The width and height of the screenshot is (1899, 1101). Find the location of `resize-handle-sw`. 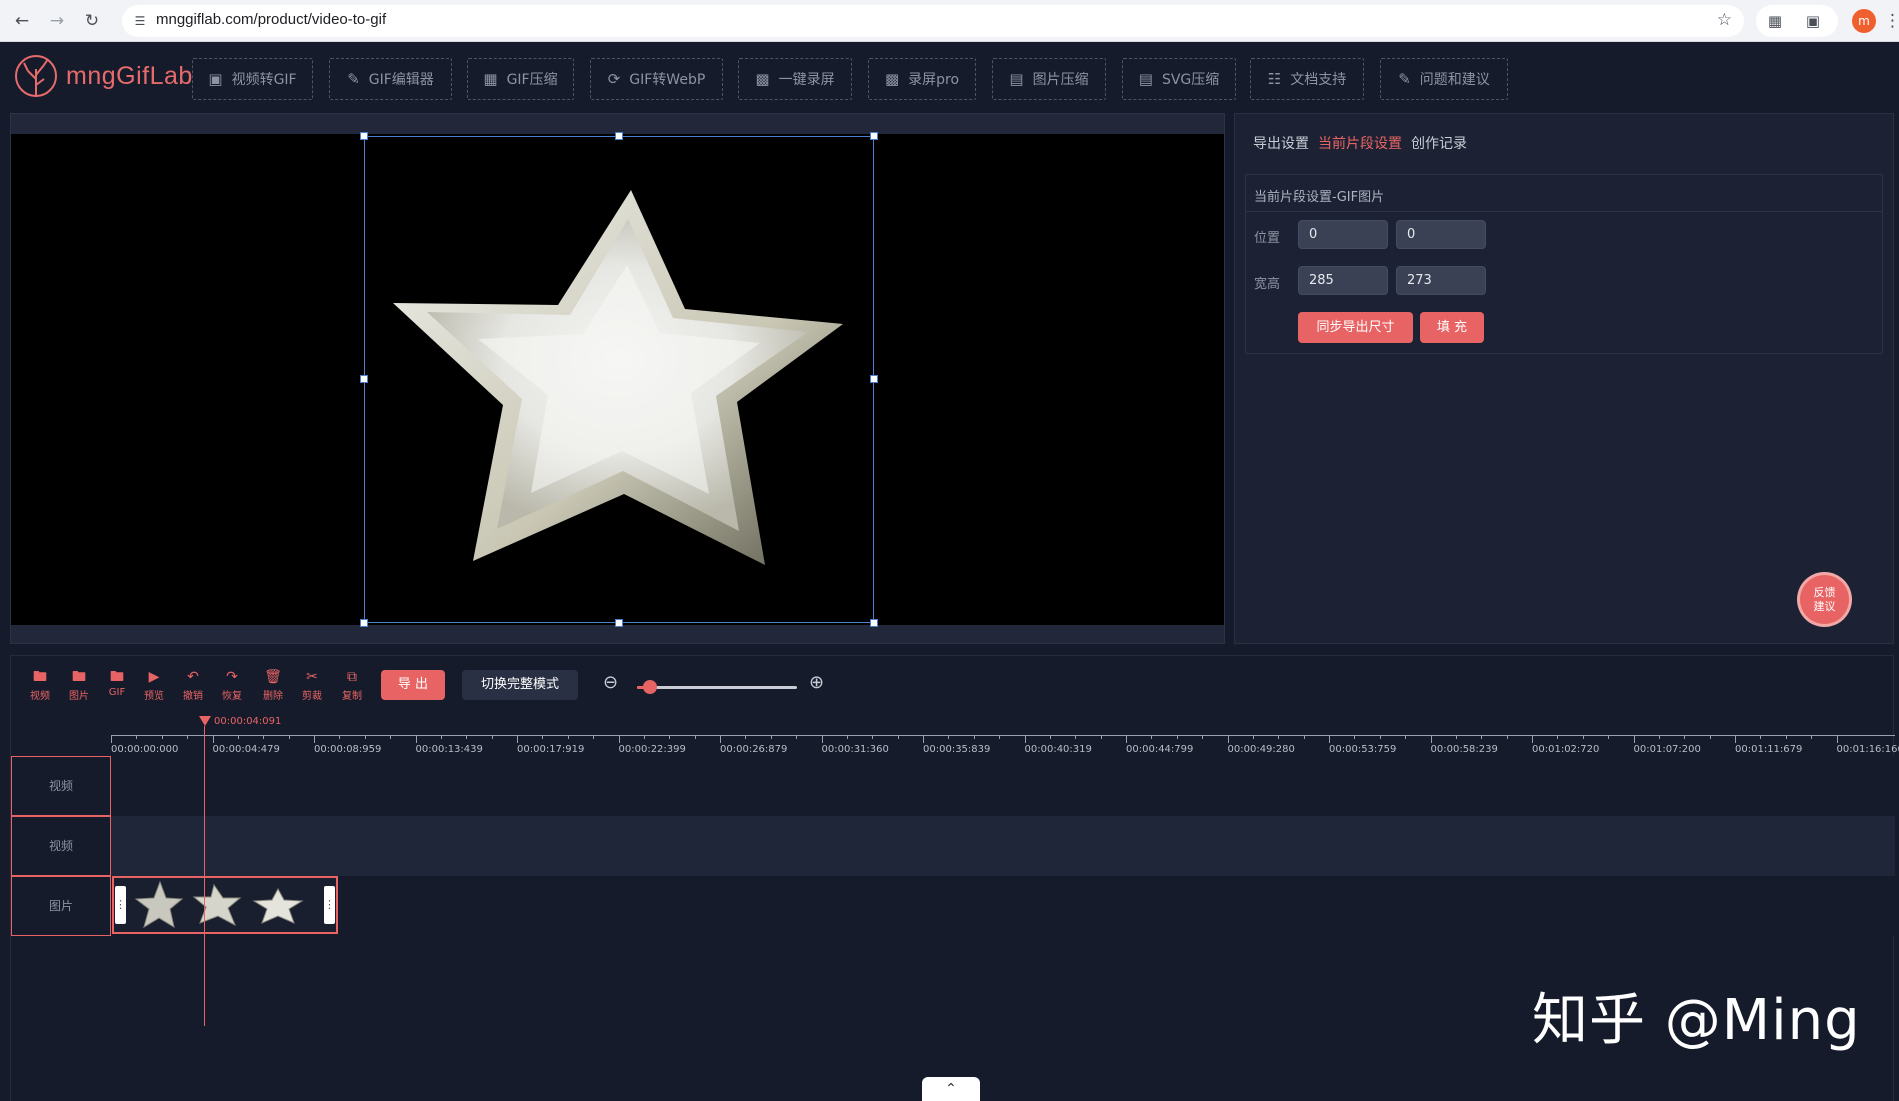

resize-handle-sw is located at coordinates (364, 623).